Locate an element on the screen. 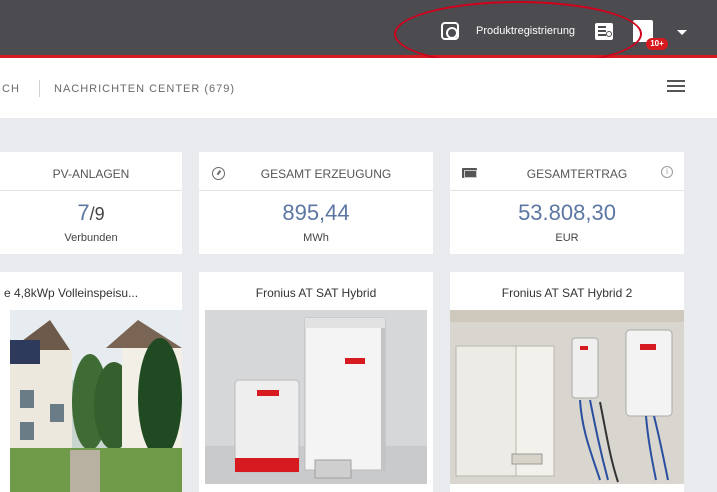  stat-card-pv-systems: PV-ANLAGEN 7/9 Verbunden is located at coordinates (91, 203).